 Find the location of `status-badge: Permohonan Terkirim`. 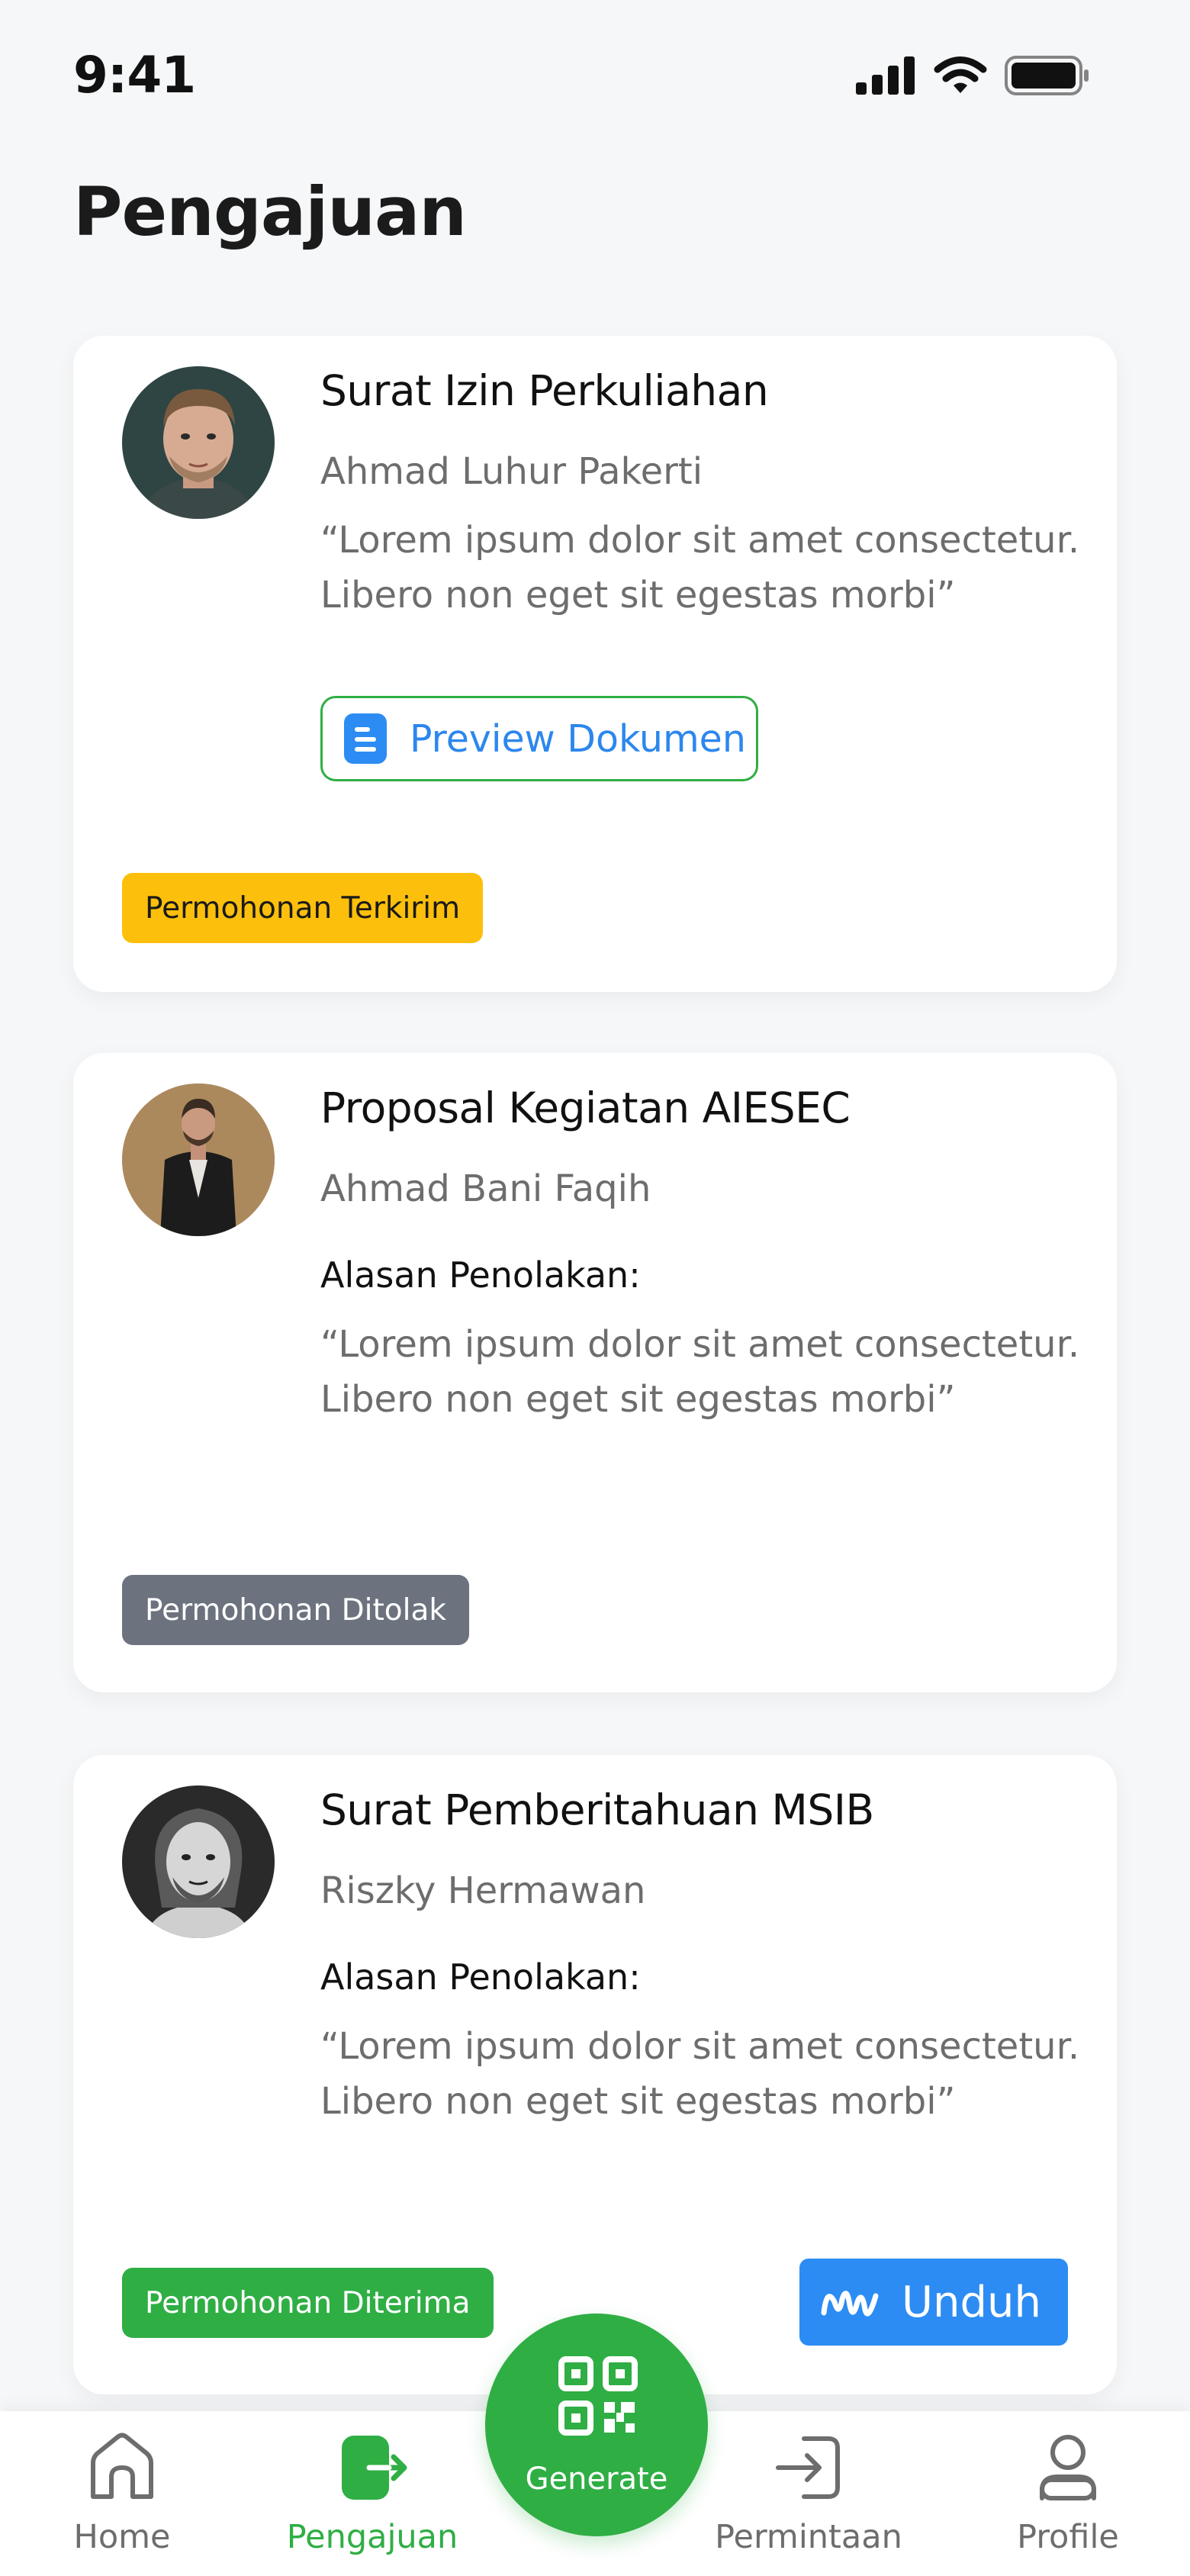

status-badge: Permohonan Terkirim is located at coordinates (303, 908).